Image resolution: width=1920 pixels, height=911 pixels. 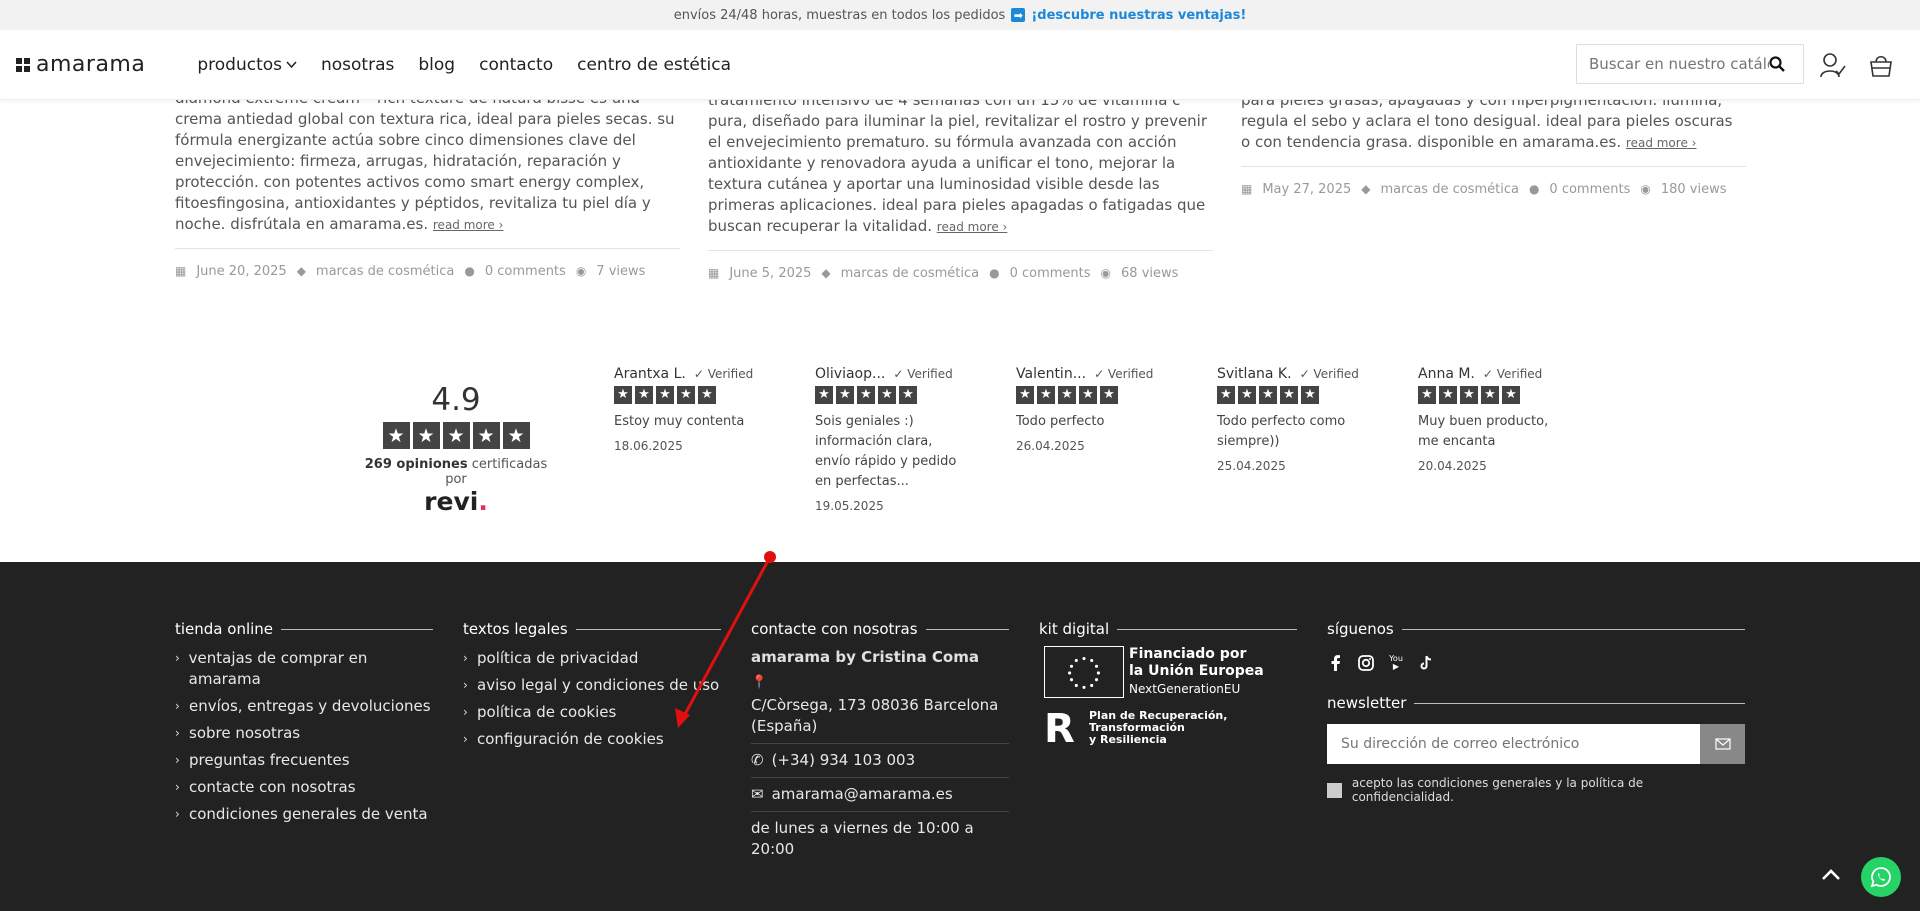 What do you see at coordinates (23, 64) in the screenshot?
I see `logo-mark-icon` at bounding box center [23, 64].